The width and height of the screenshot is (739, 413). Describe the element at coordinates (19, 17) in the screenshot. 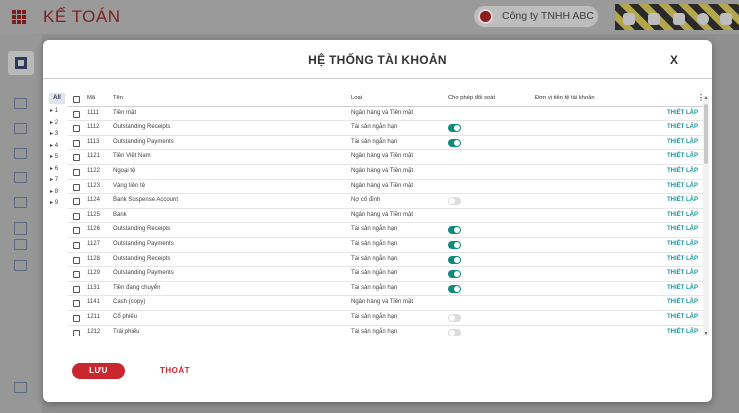

I see `apps-grid-icon` at that location.